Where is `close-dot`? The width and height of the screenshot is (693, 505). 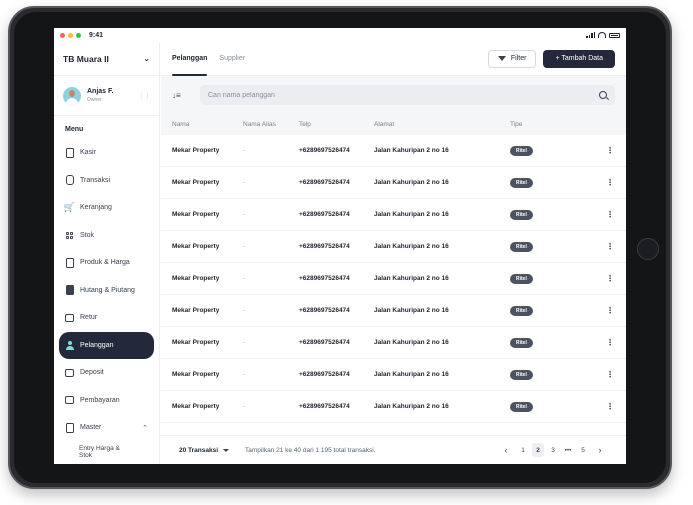
close-dot is located at coordinates (62, 35).